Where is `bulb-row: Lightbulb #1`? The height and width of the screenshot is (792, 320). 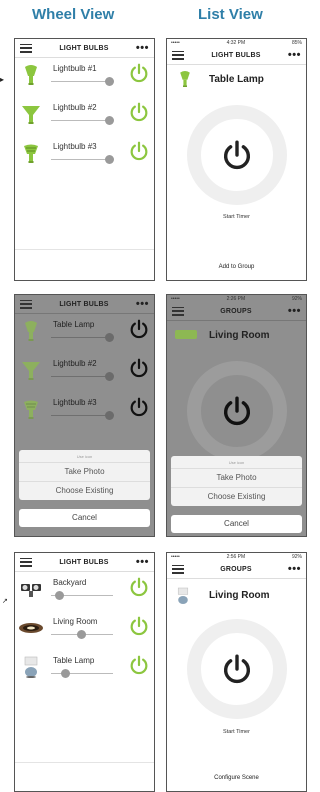
bulb-row: Lightbulb #1 is located at coordinates (84, 77).